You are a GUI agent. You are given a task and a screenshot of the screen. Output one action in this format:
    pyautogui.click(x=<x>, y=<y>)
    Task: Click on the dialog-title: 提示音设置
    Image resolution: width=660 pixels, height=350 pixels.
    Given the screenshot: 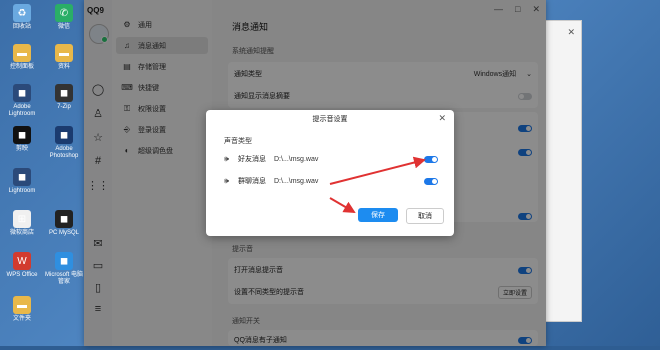 What is the action you would take?
    pyautogui.click(x=330, y=119)
    